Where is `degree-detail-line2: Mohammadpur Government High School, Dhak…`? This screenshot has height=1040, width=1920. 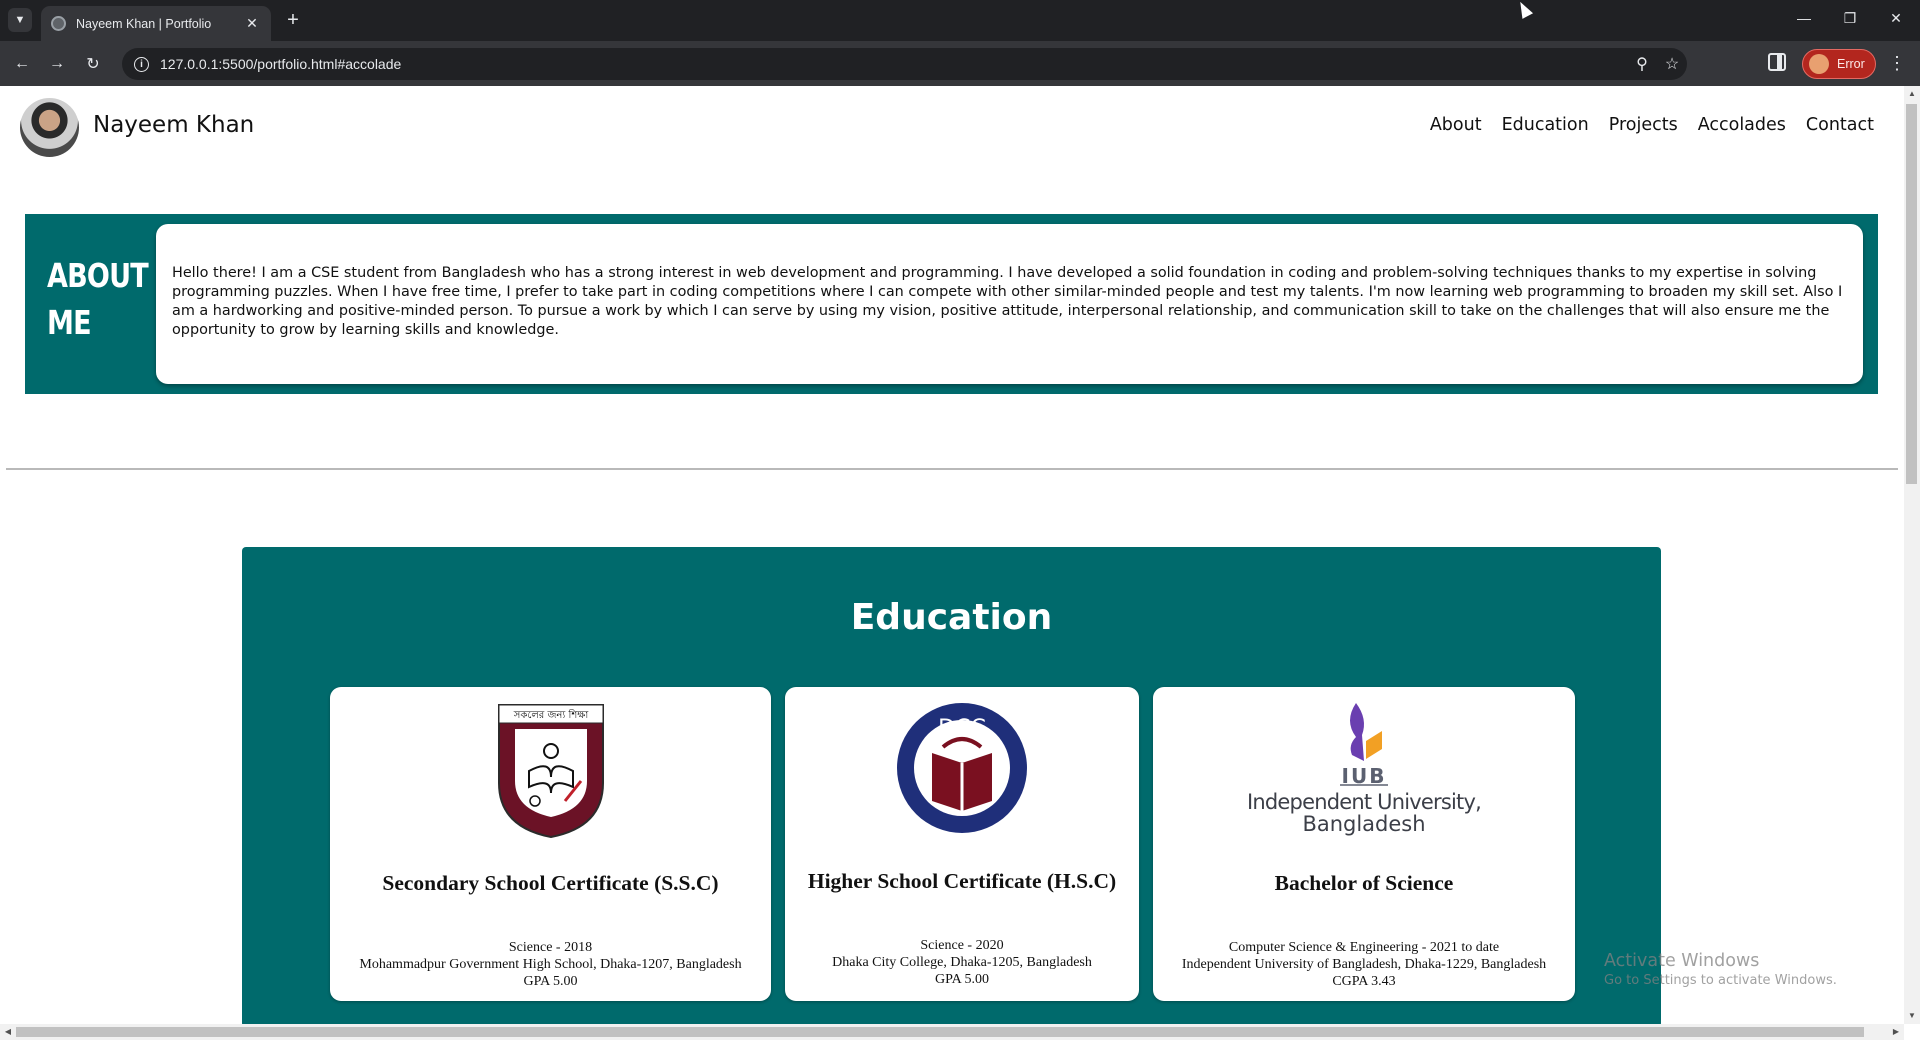 degree-detail-line2: Mohammadpur Government High School, Dhak… is located at coordinates (550, 964).